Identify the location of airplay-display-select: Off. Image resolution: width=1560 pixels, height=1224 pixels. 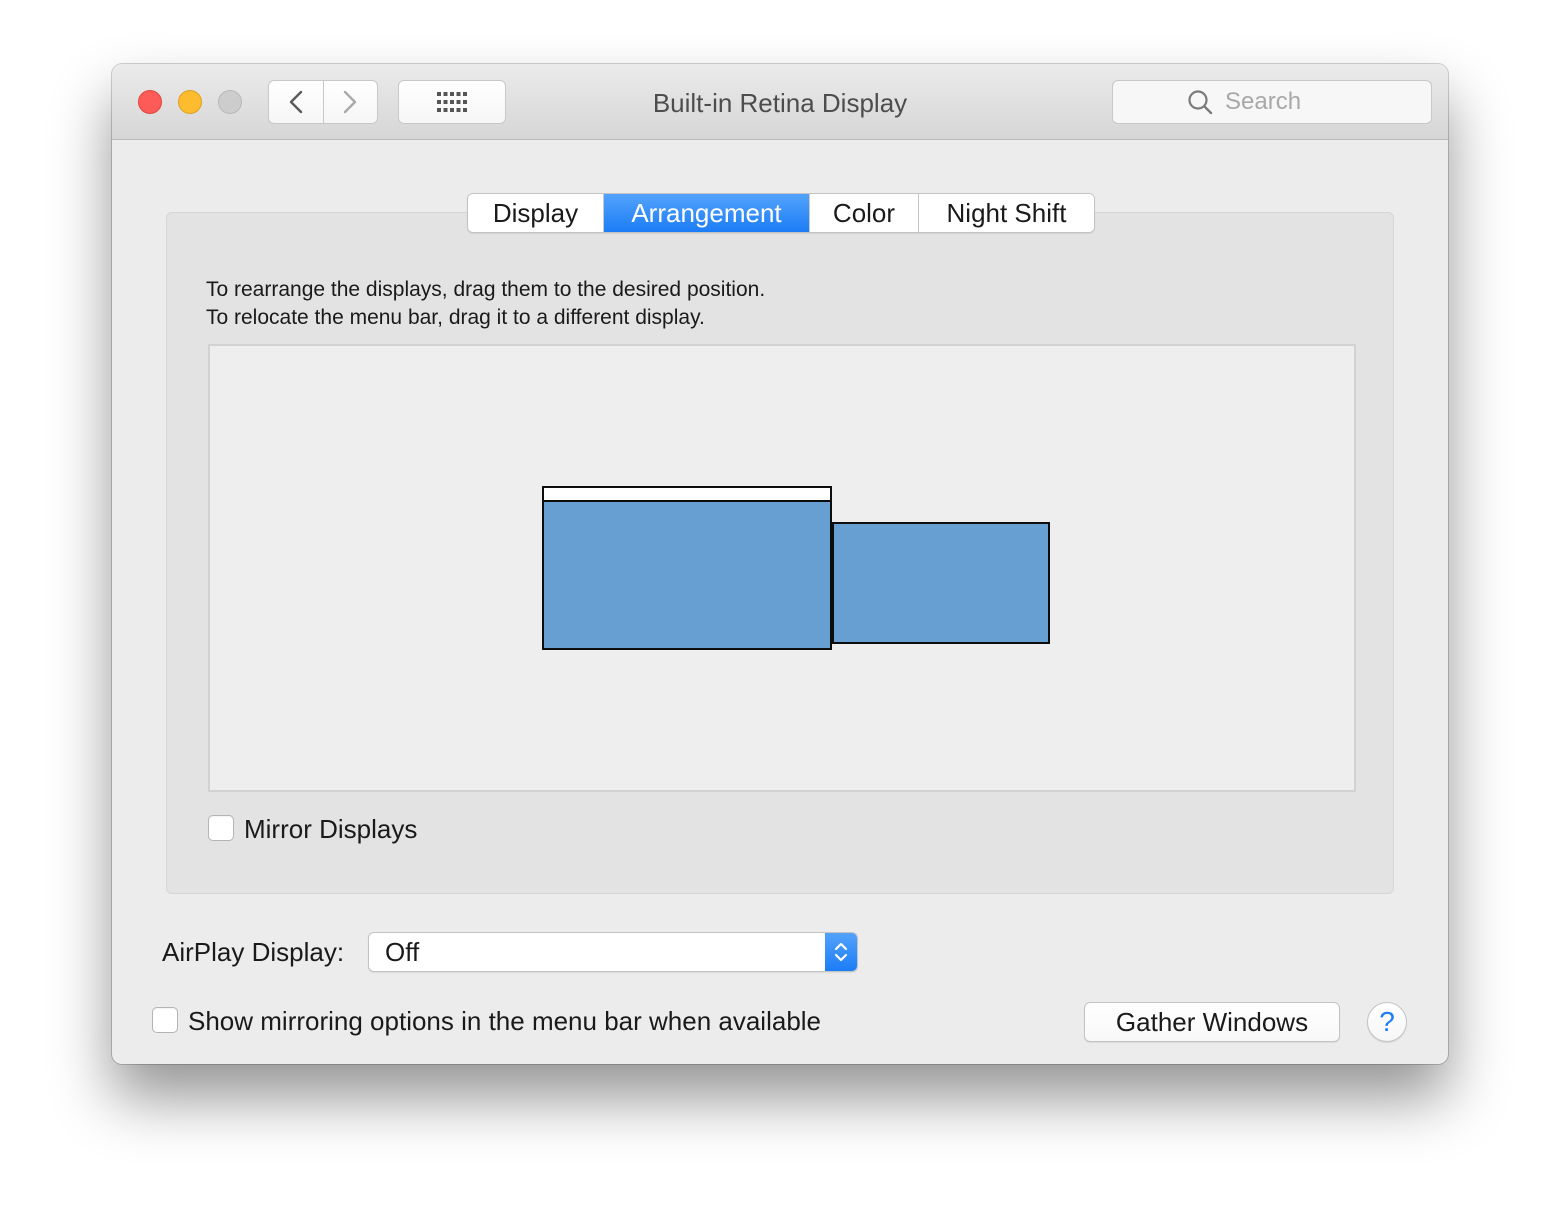
(613, 952).